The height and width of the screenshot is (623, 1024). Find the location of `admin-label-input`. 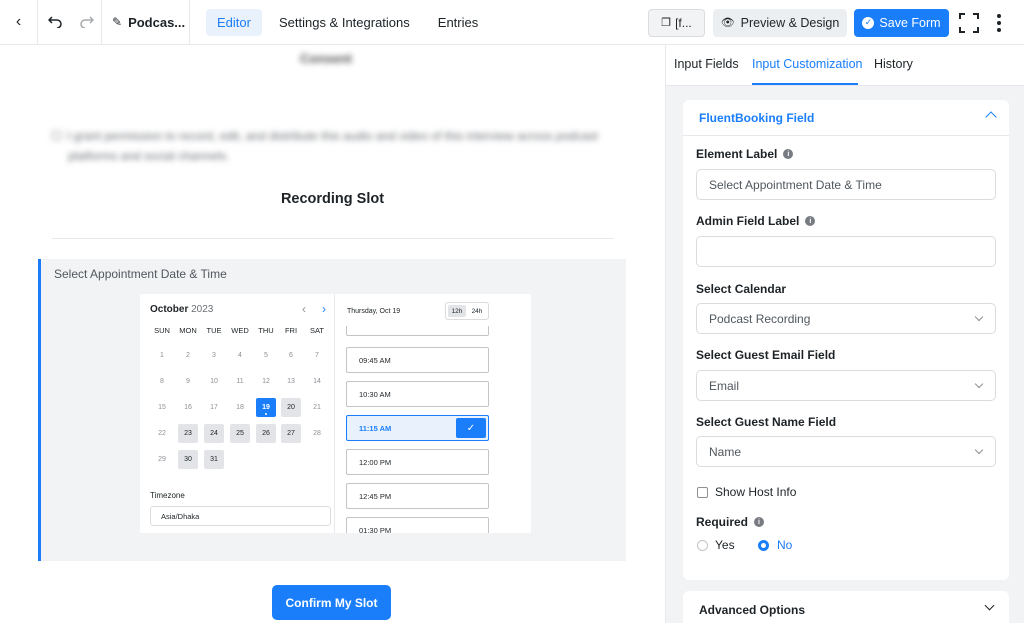

admin-label-input is located at coordinates (846, 251).